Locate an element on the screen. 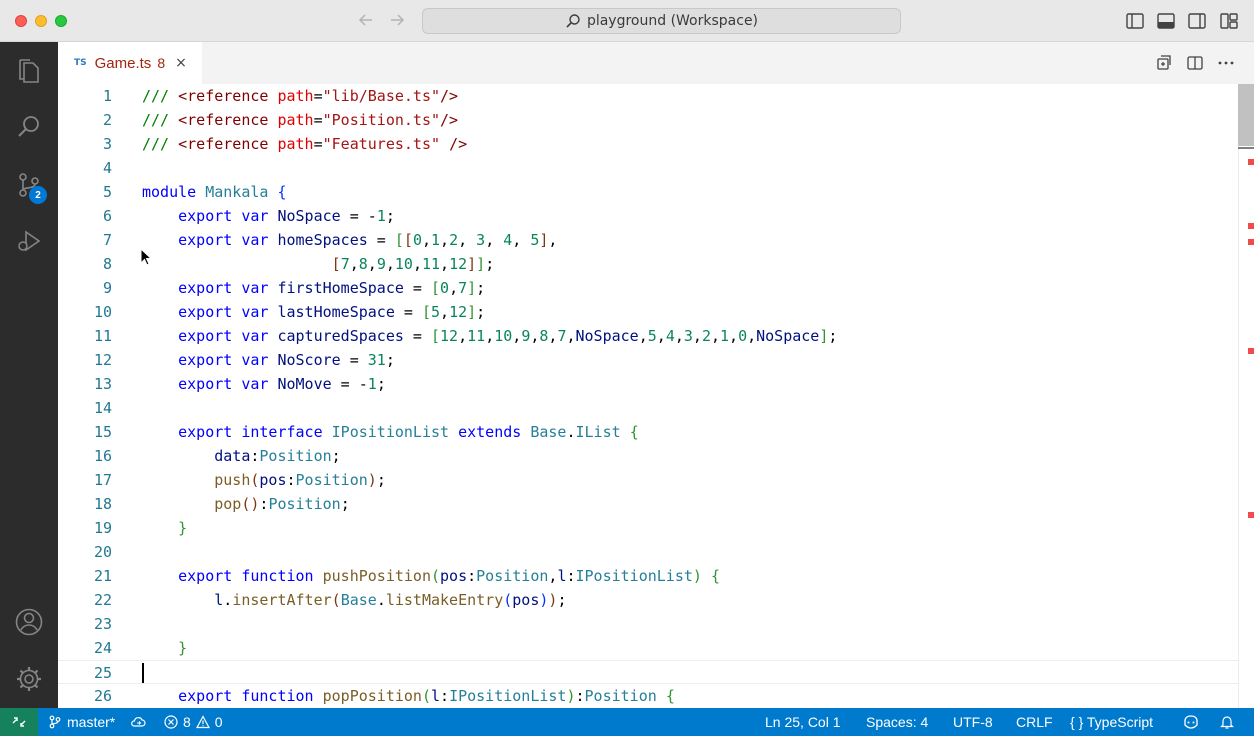 The width and height of the screenshot is (1254, 736). code-token: . is located at coordinates (381, 600).